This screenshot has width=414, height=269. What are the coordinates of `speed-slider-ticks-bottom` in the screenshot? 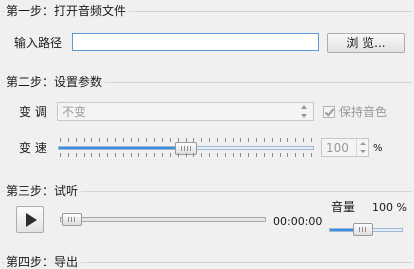 It's located at (186, 155).